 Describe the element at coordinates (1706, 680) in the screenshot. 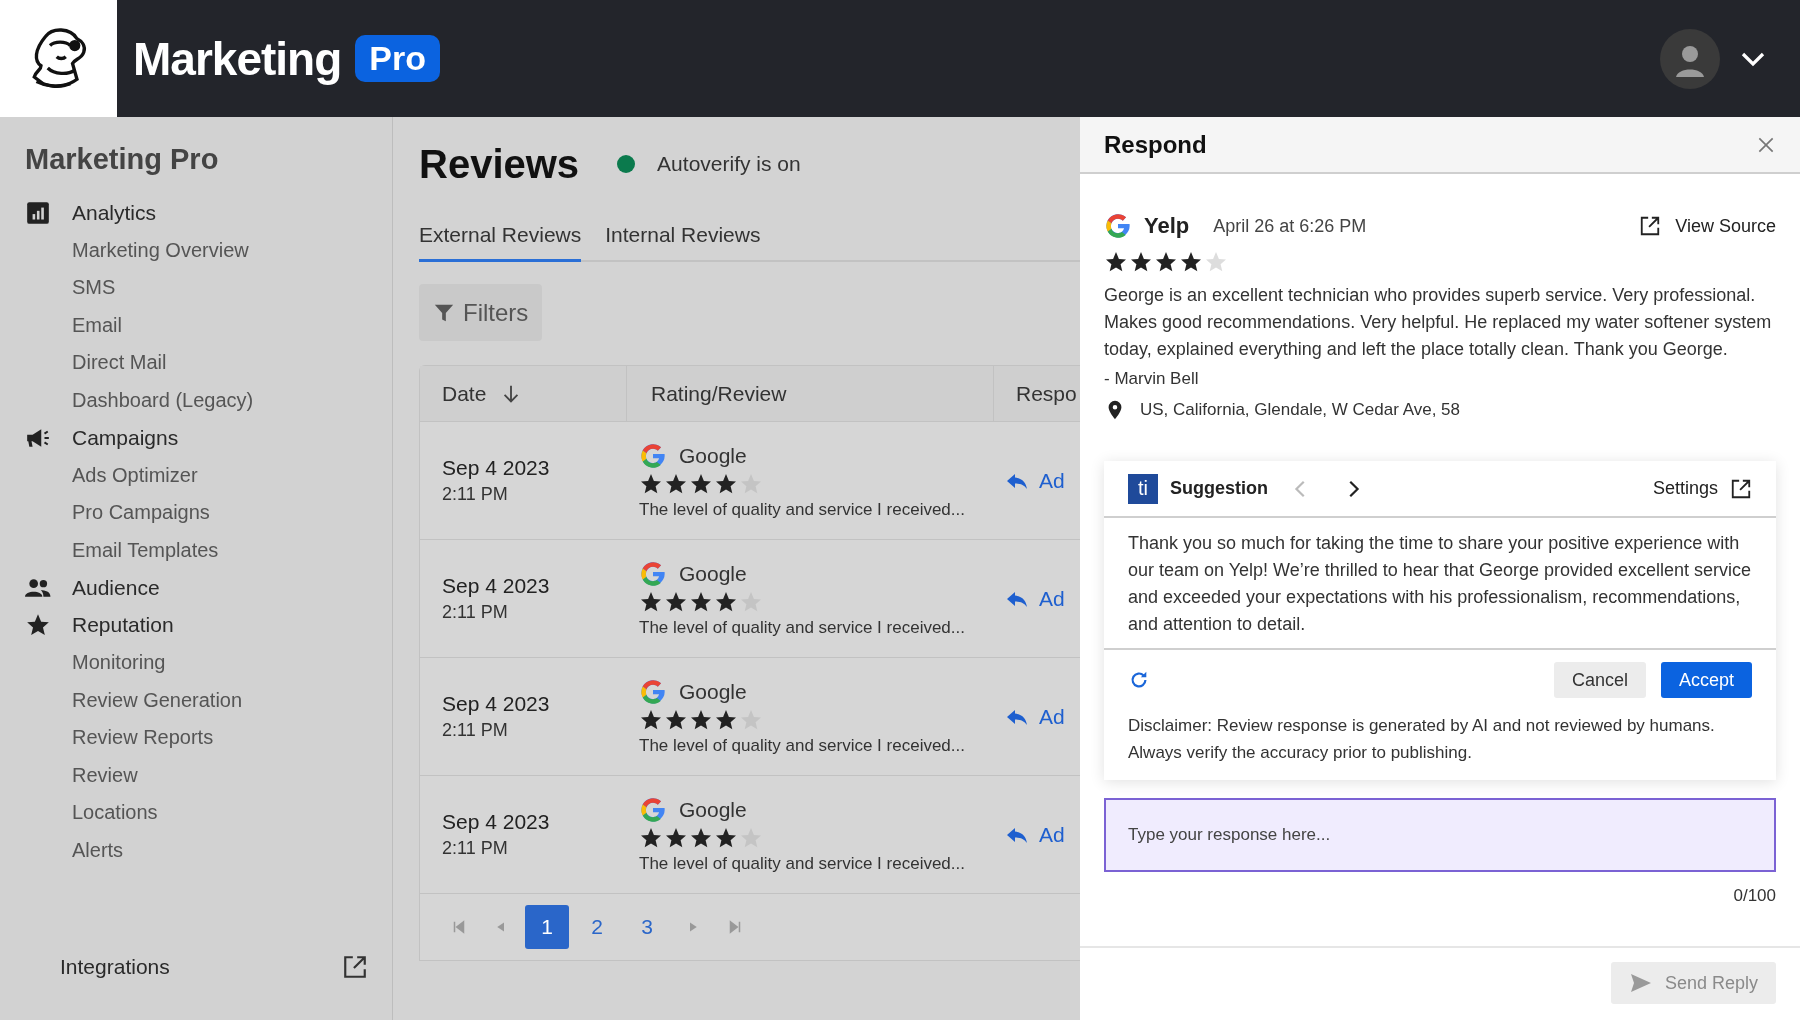

I see `accept-button: Accept` at that location.